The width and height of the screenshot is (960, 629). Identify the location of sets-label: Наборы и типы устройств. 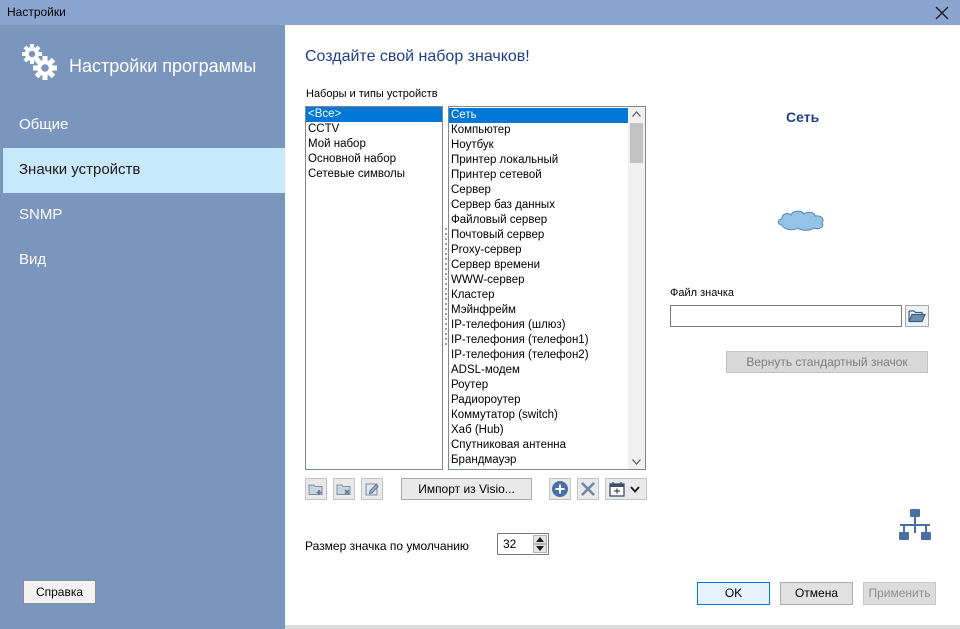
(372, 94).